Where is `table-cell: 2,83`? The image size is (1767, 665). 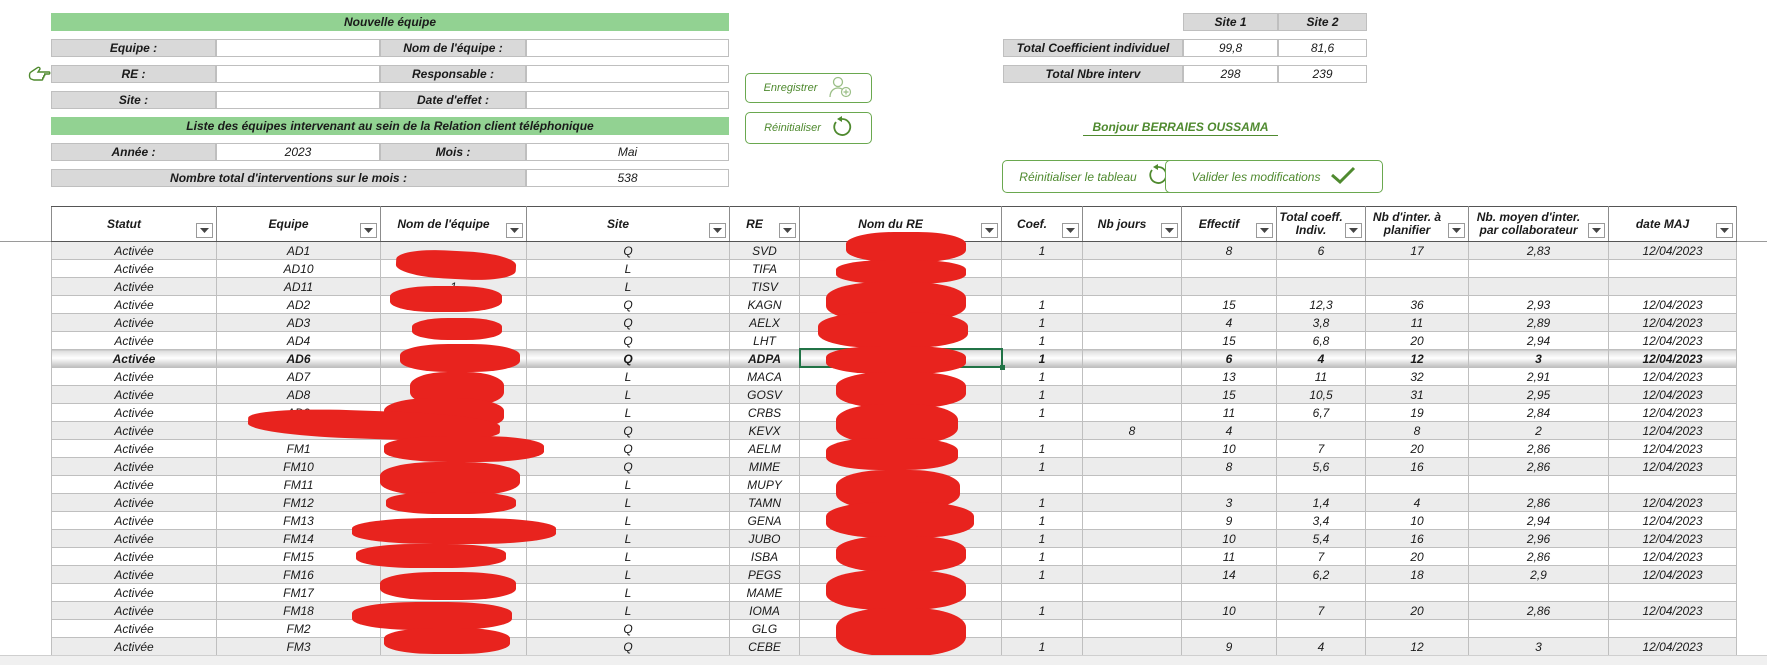 table-cell: 2,83 is located at coordinates (1538, 250).